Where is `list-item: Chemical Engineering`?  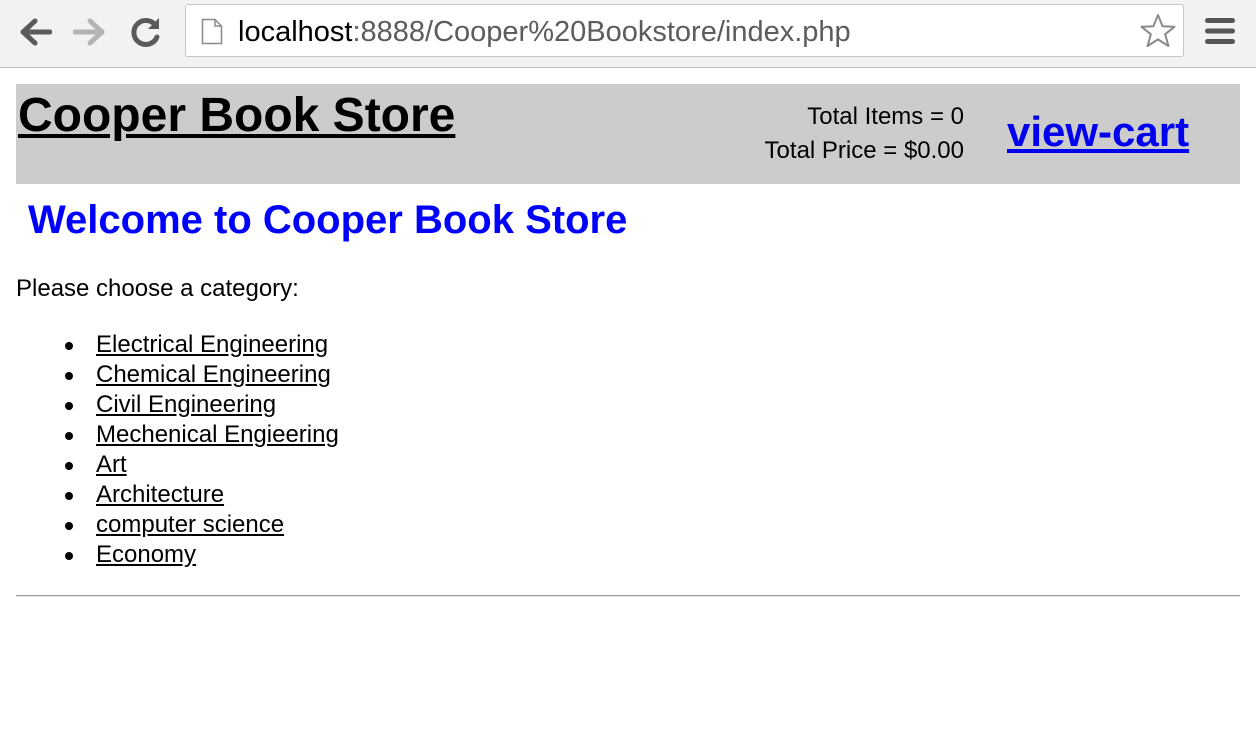 list-item: Chemical Engineering is located at coordinates (177, 375).